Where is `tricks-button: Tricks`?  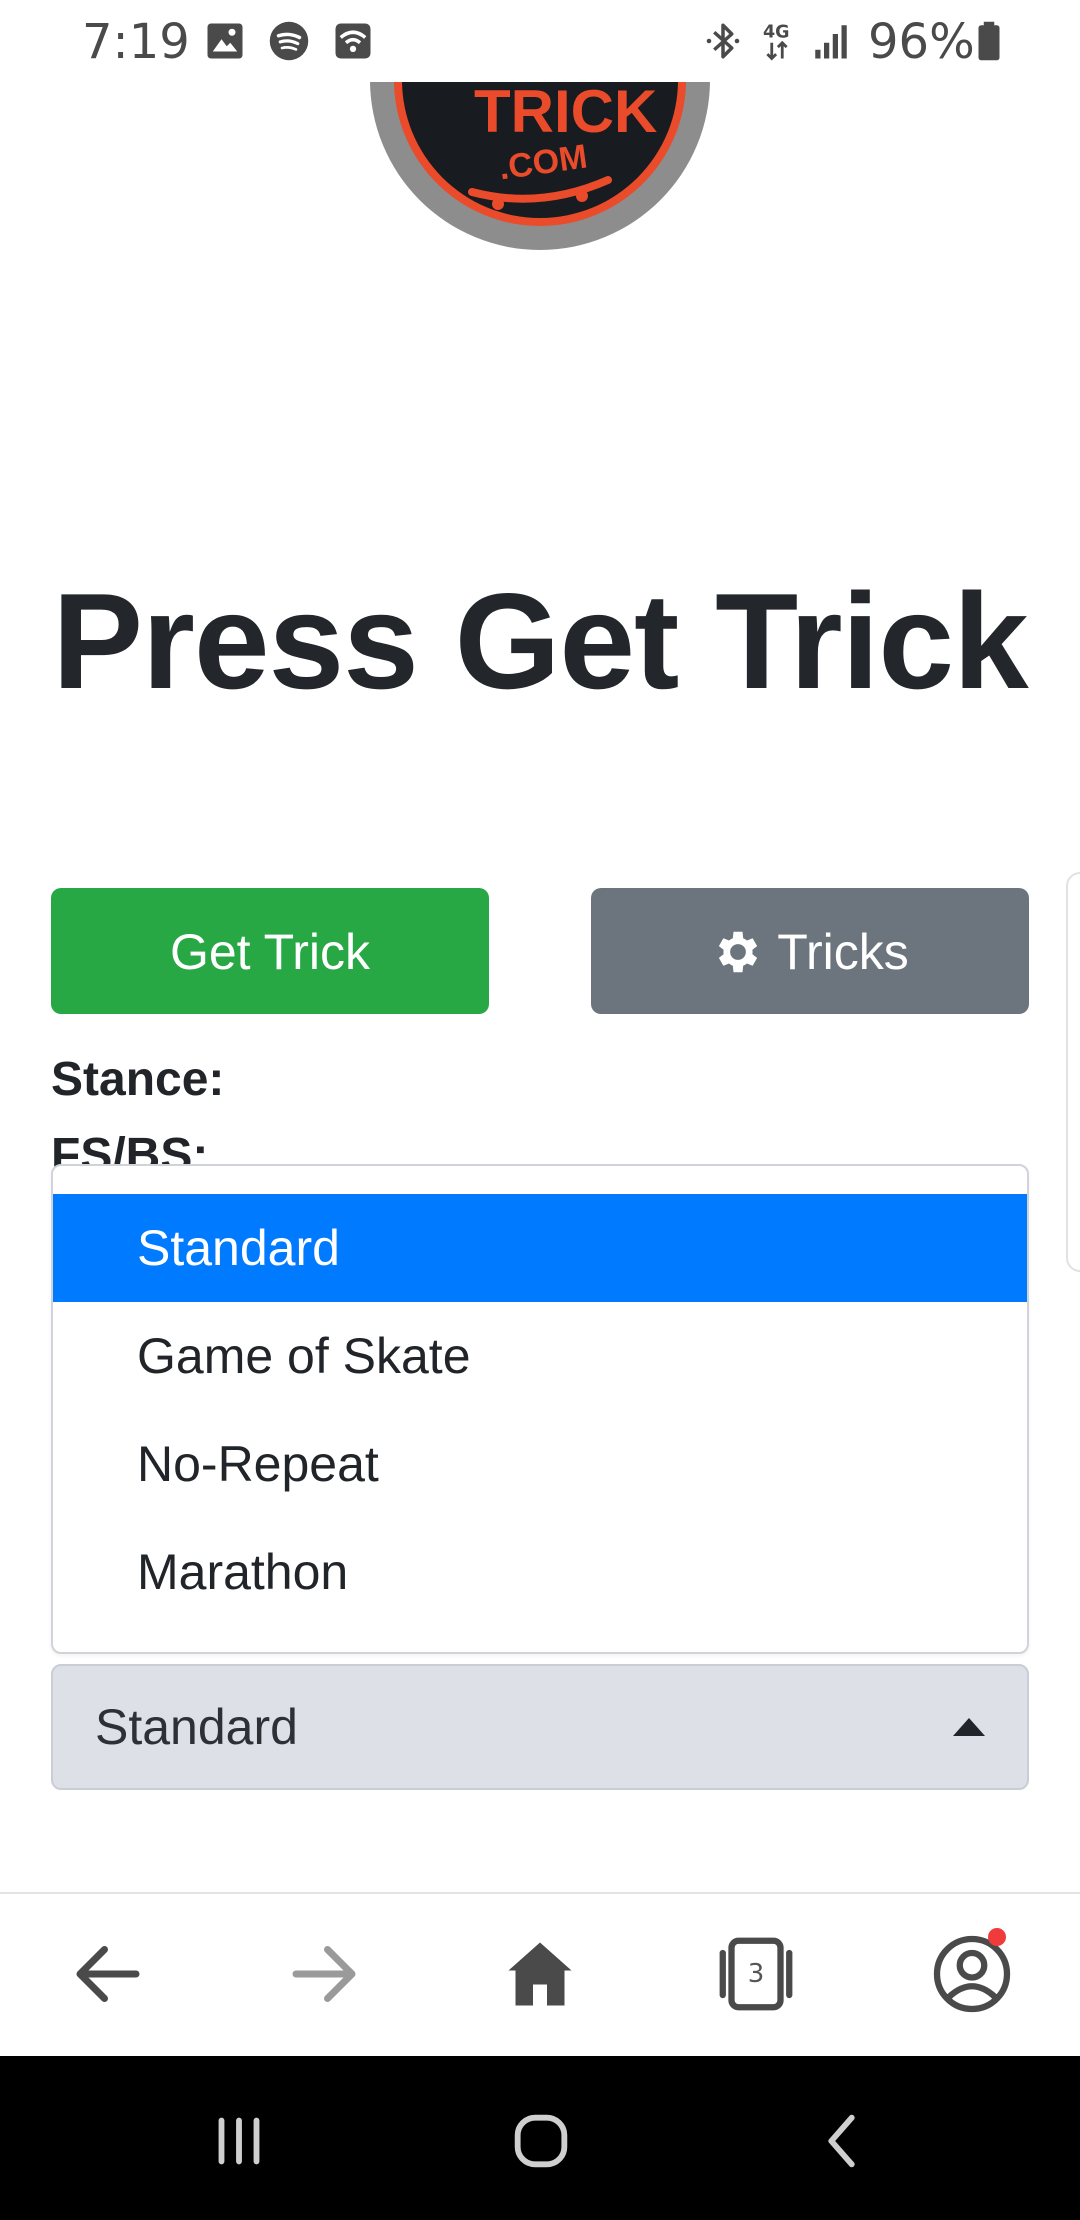 tricks-button: Tricks is located at coordinates (810, 951).